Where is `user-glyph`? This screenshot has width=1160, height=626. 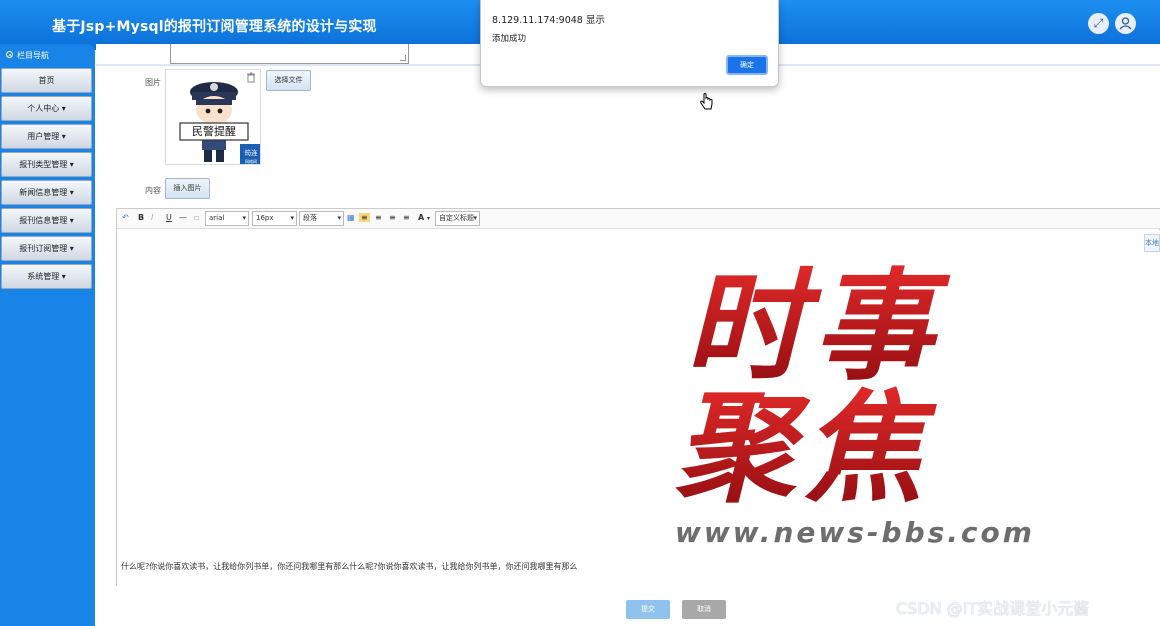 user-glyph is located at coordinates (1125, 23).